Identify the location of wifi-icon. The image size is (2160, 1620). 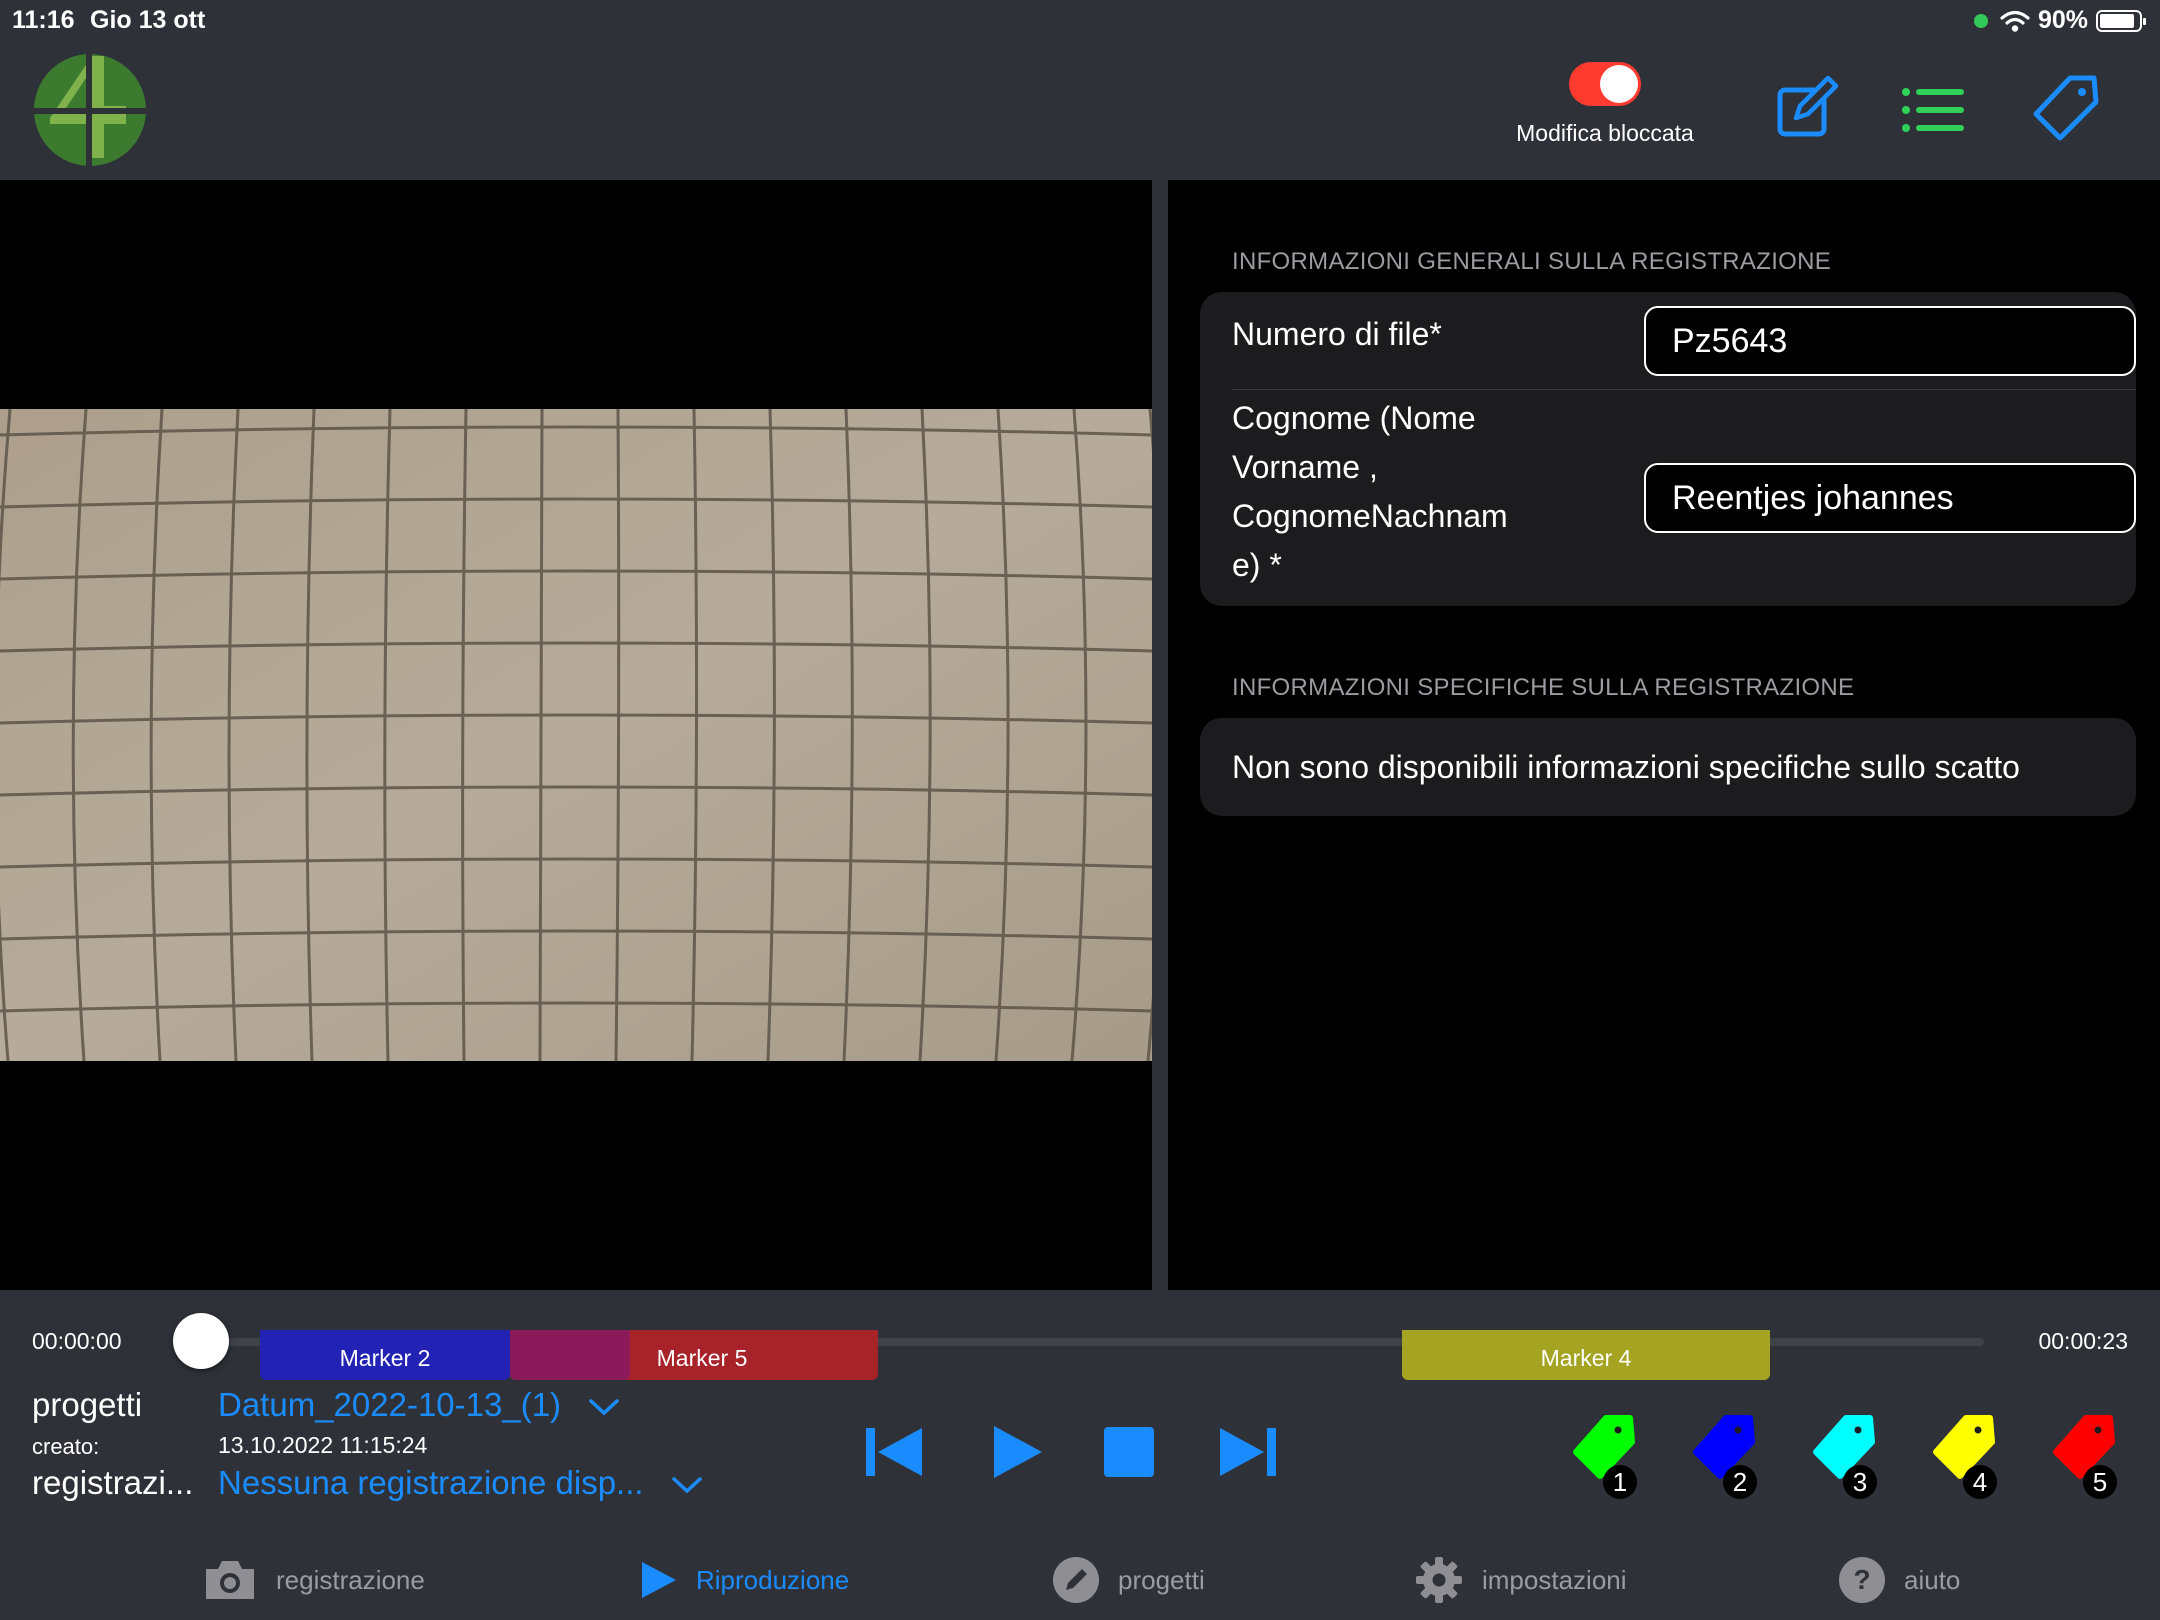
(2015, 21).